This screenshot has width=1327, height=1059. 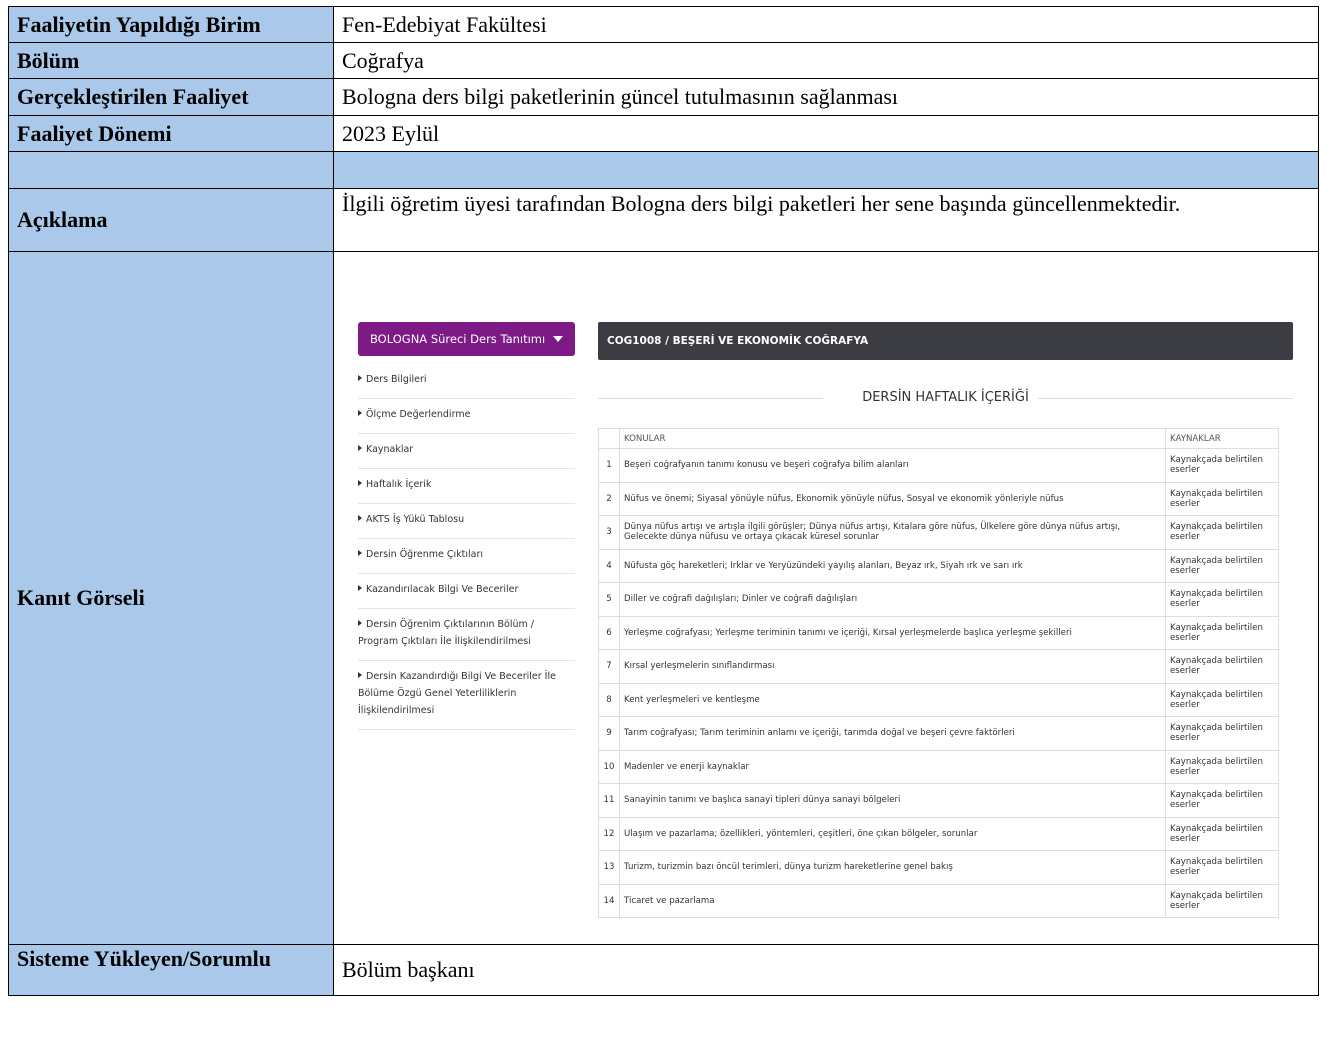 I want to click on row-number: 5, so click(x=609, y=599).